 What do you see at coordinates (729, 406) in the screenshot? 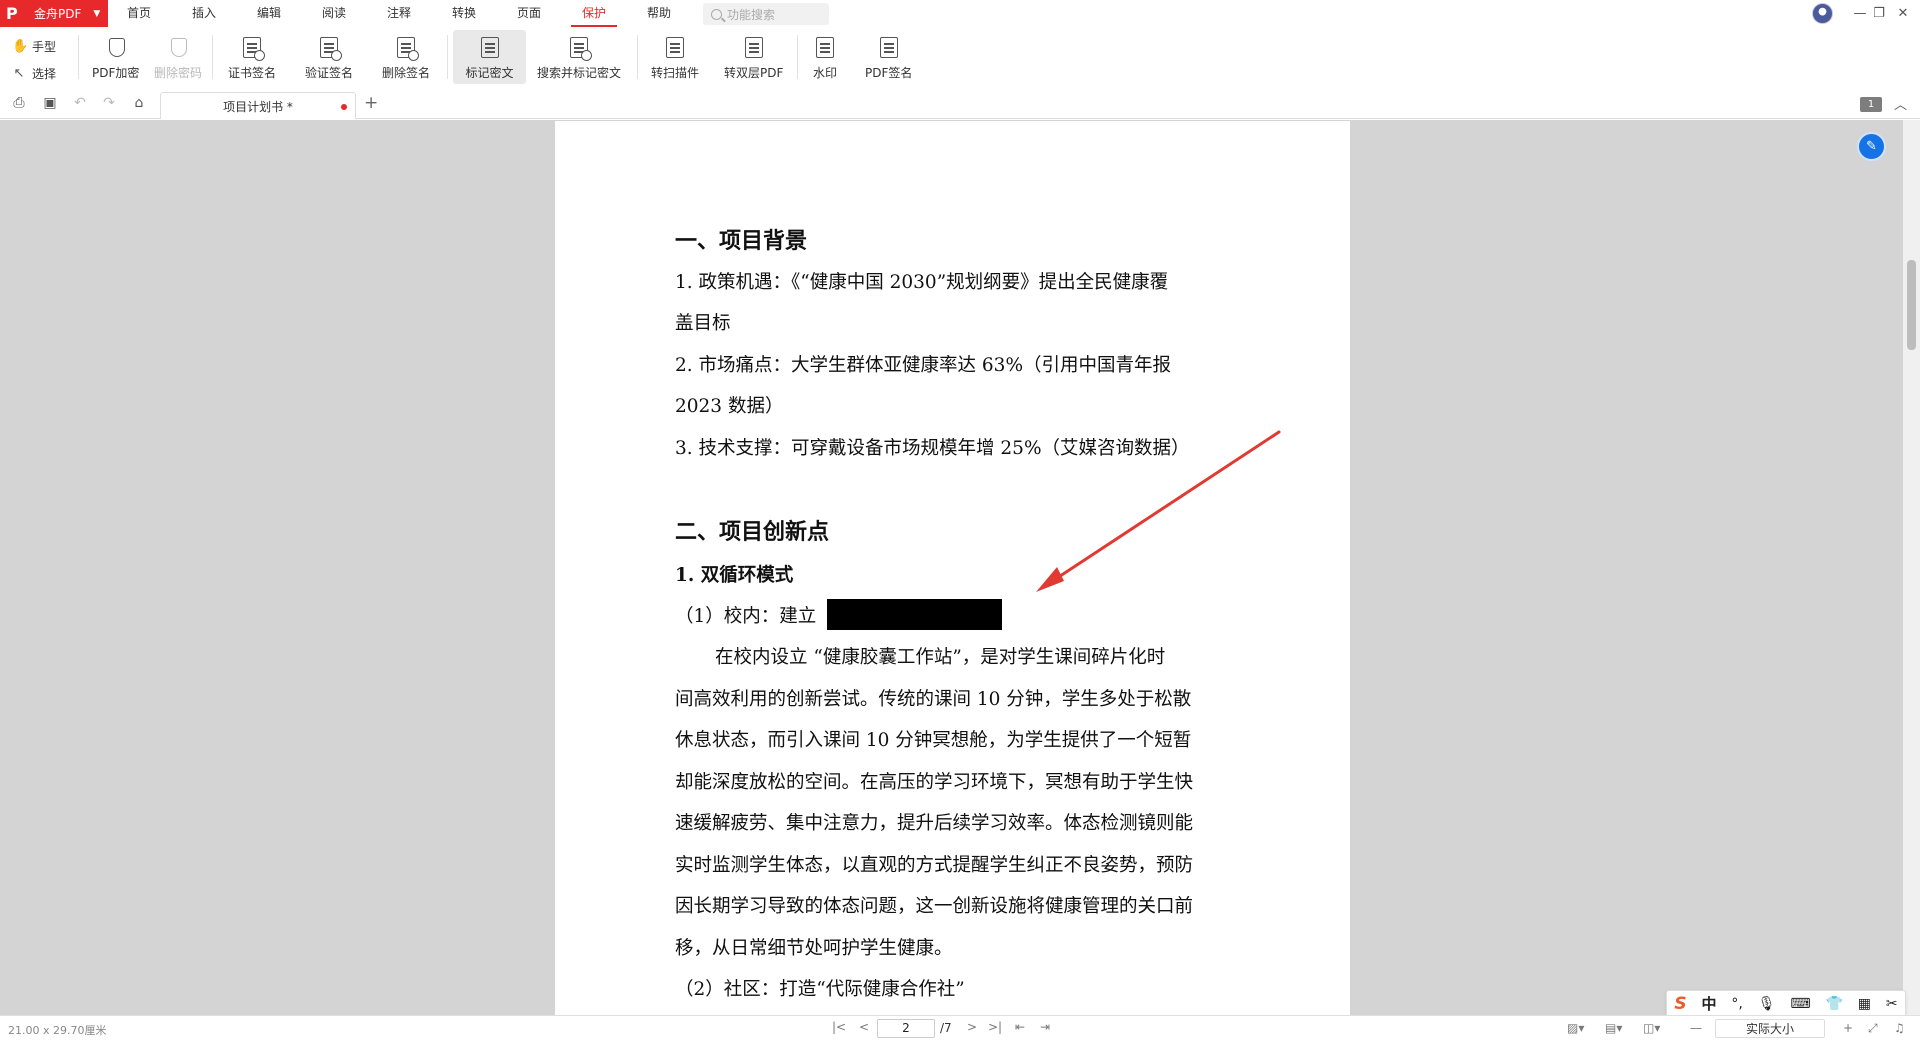
I see `paragraph-line: 2023 数据）` at bounding box center [729, 406].